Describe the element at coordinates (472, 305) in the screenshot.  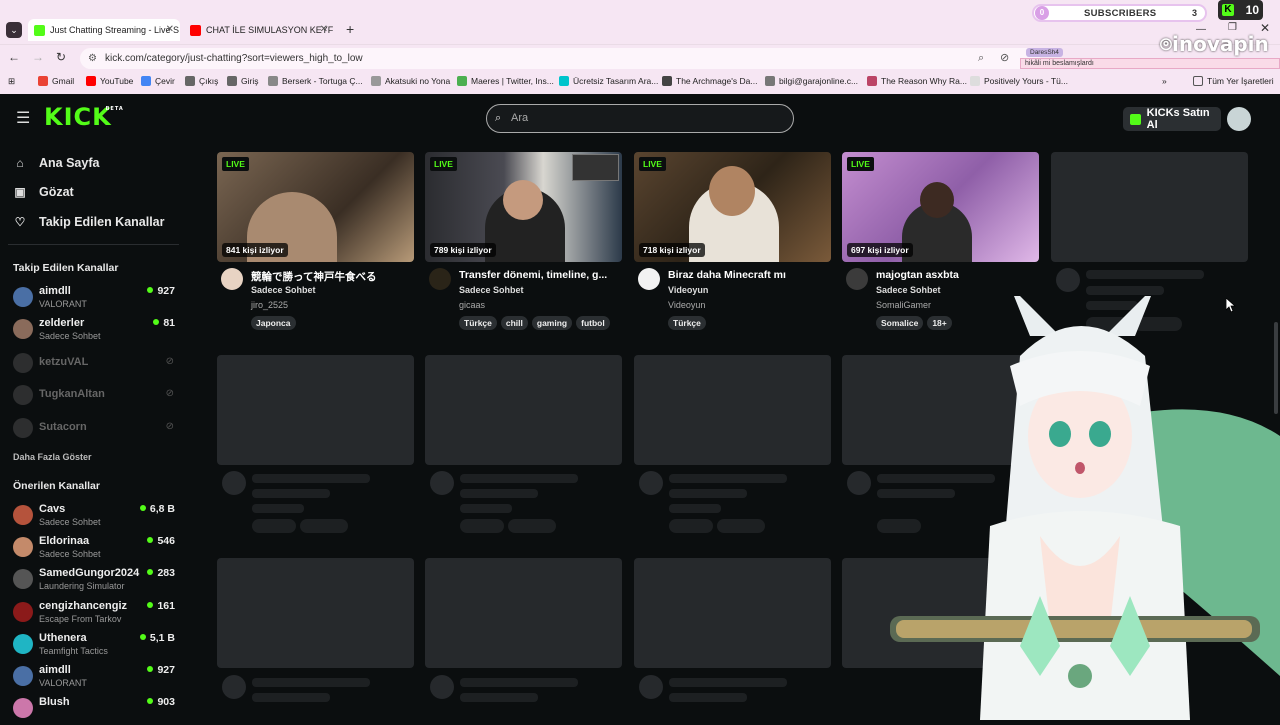
I see `stream-username: gicaas` at that location.